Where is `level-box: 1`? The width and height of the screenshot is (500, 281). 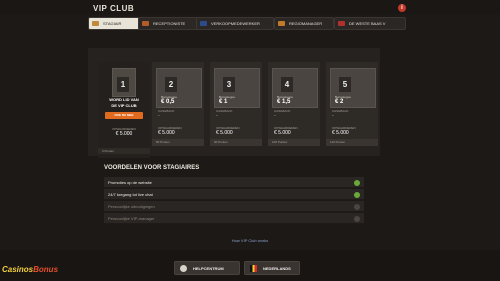 level-box: 1 is located at coordinates (124, 82).